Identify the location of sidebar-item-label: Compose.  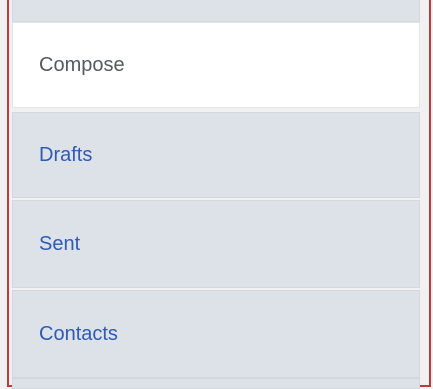
(82, 64).